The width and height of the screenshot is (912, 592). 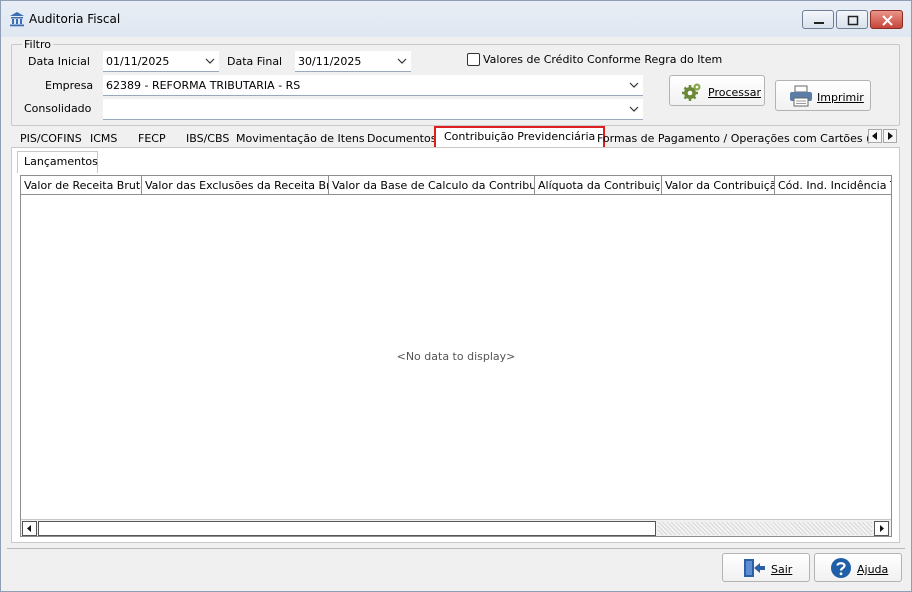 I want to click on subtab-lancamentos: Lançamentos, so click(x=57, y=162).